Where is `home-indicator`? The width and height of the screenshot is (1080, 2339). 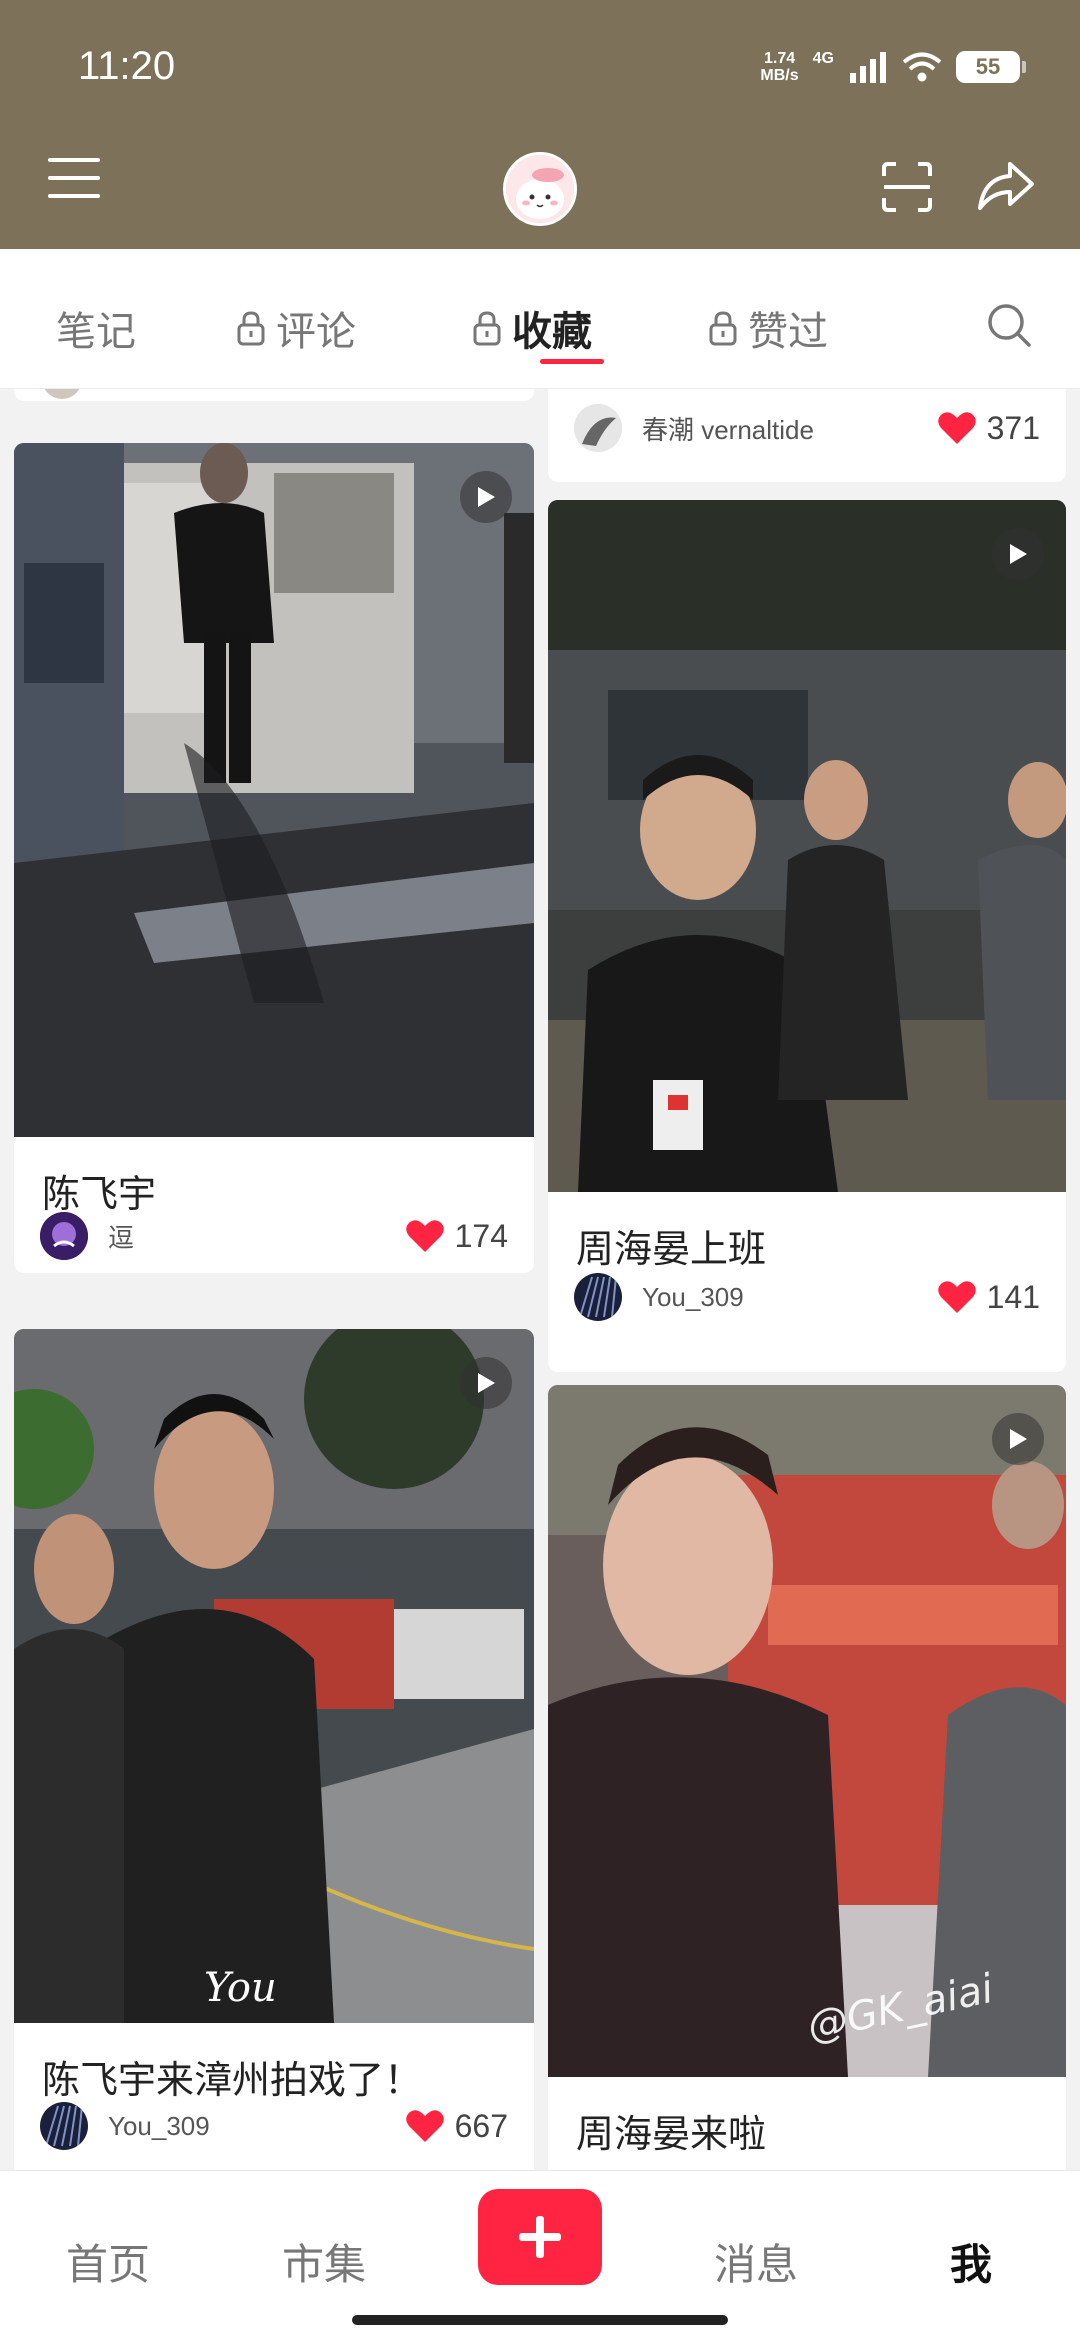 home-indicator is located at coordinates (540, 2320).